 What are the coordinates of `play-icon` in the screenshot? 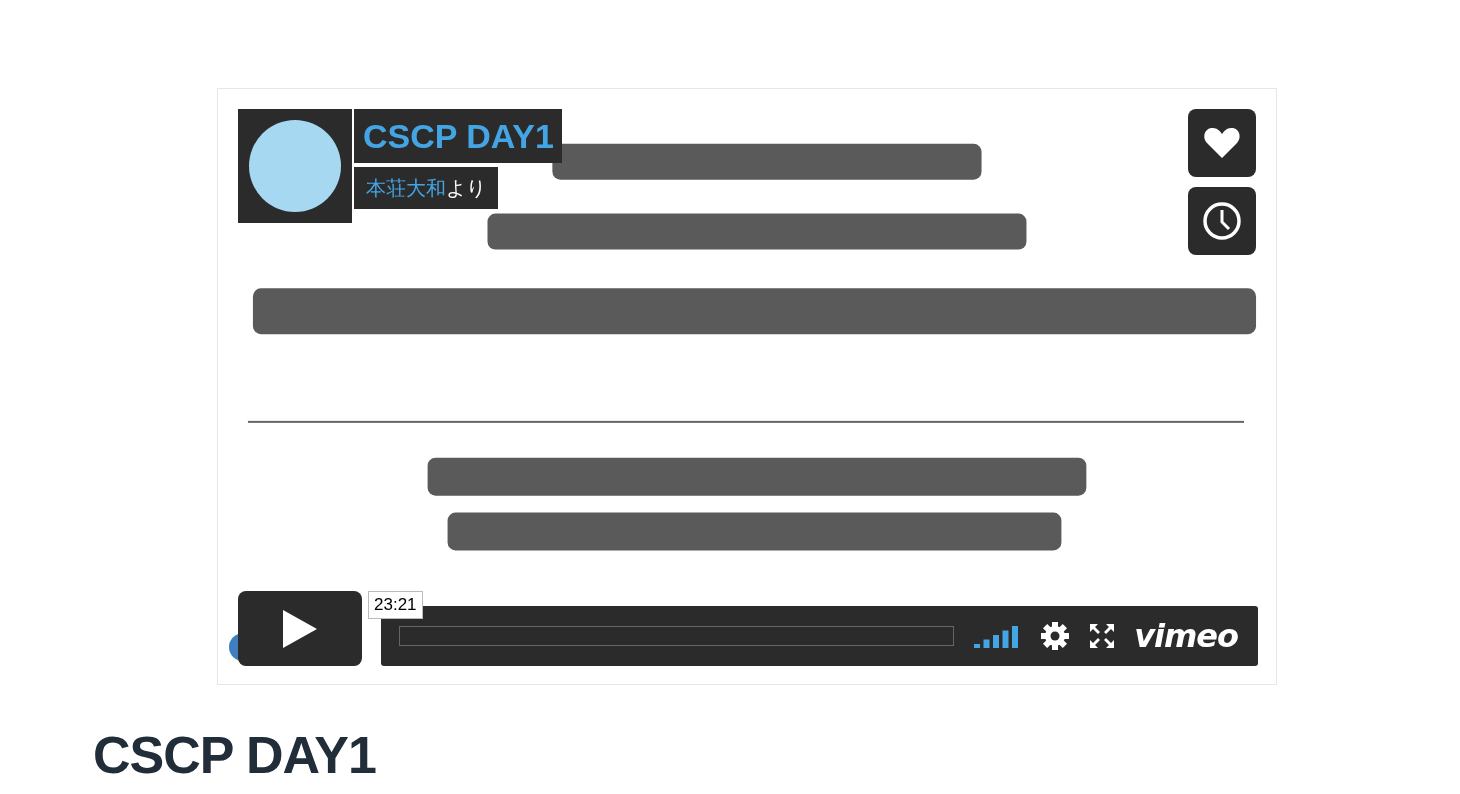 It's located at (300, 628).